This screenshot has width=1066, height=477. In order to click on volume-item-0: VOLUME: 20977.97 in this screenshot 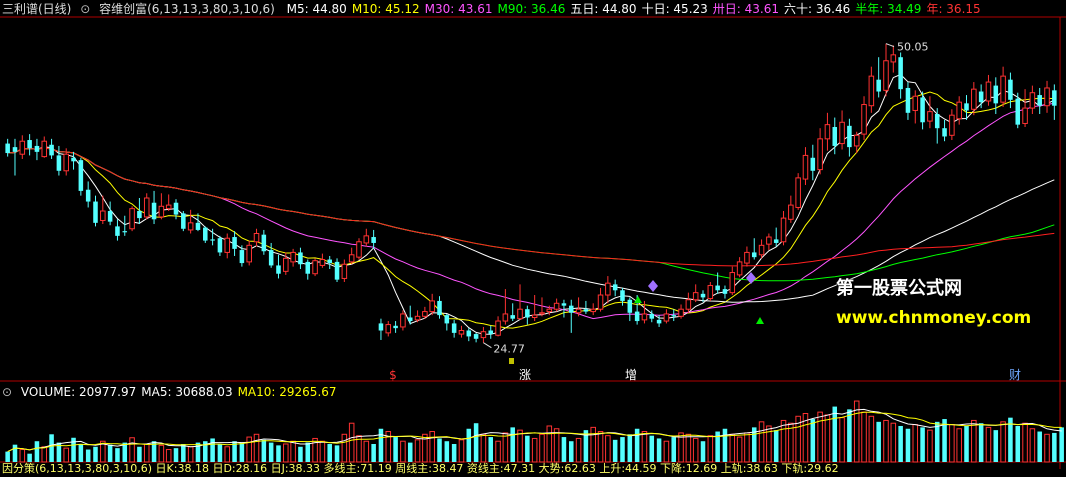, I will do `click(78, 392)`.